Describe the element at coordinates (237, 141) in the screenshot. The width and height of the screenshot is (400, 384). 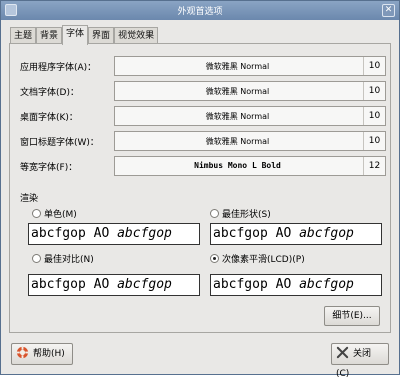
I see `window-title-font-name: 微软雅黑 Normal` at that location.